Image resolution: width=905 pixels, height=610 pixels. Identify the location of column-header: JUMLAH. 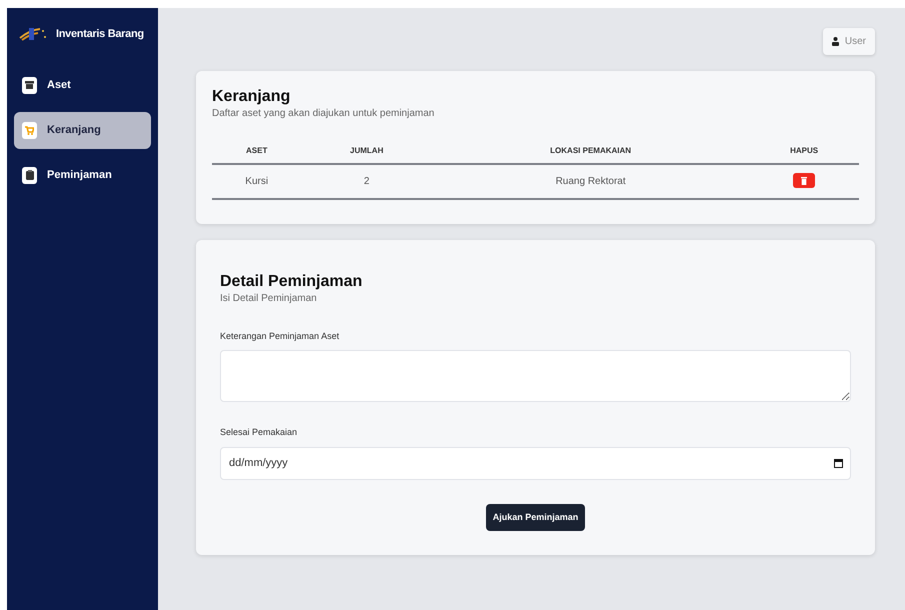
(366, 150).